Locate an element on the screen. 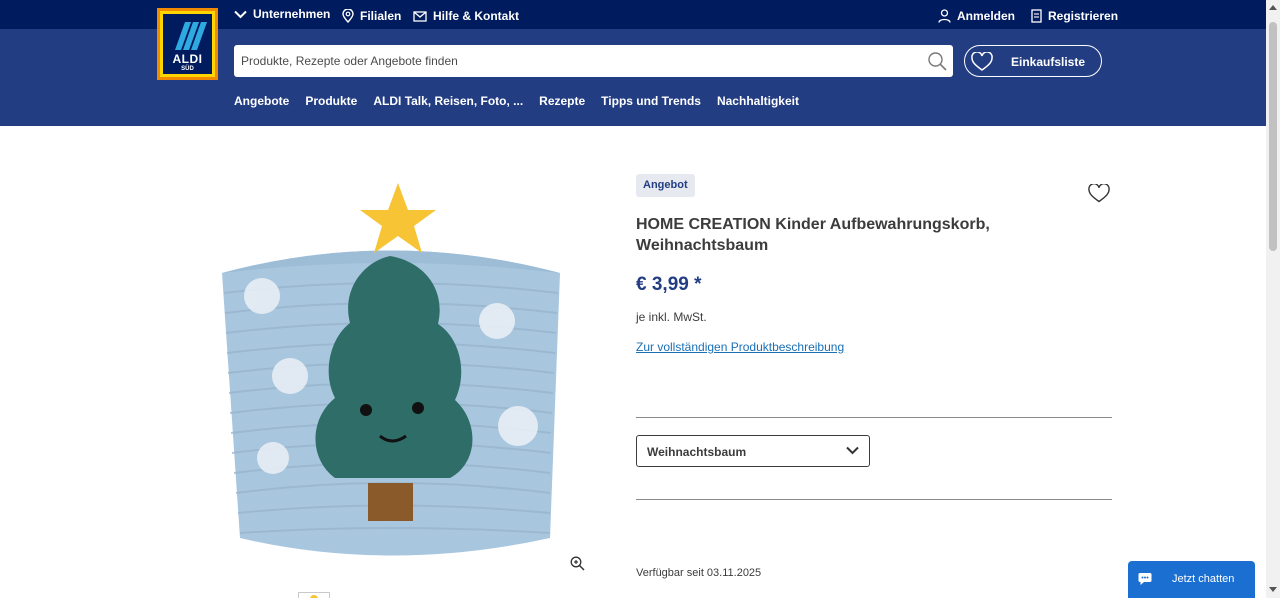 This screenshot has height=598, width=1280. chat-button: Jetzt chatten is located at coordinates (1191, 579).